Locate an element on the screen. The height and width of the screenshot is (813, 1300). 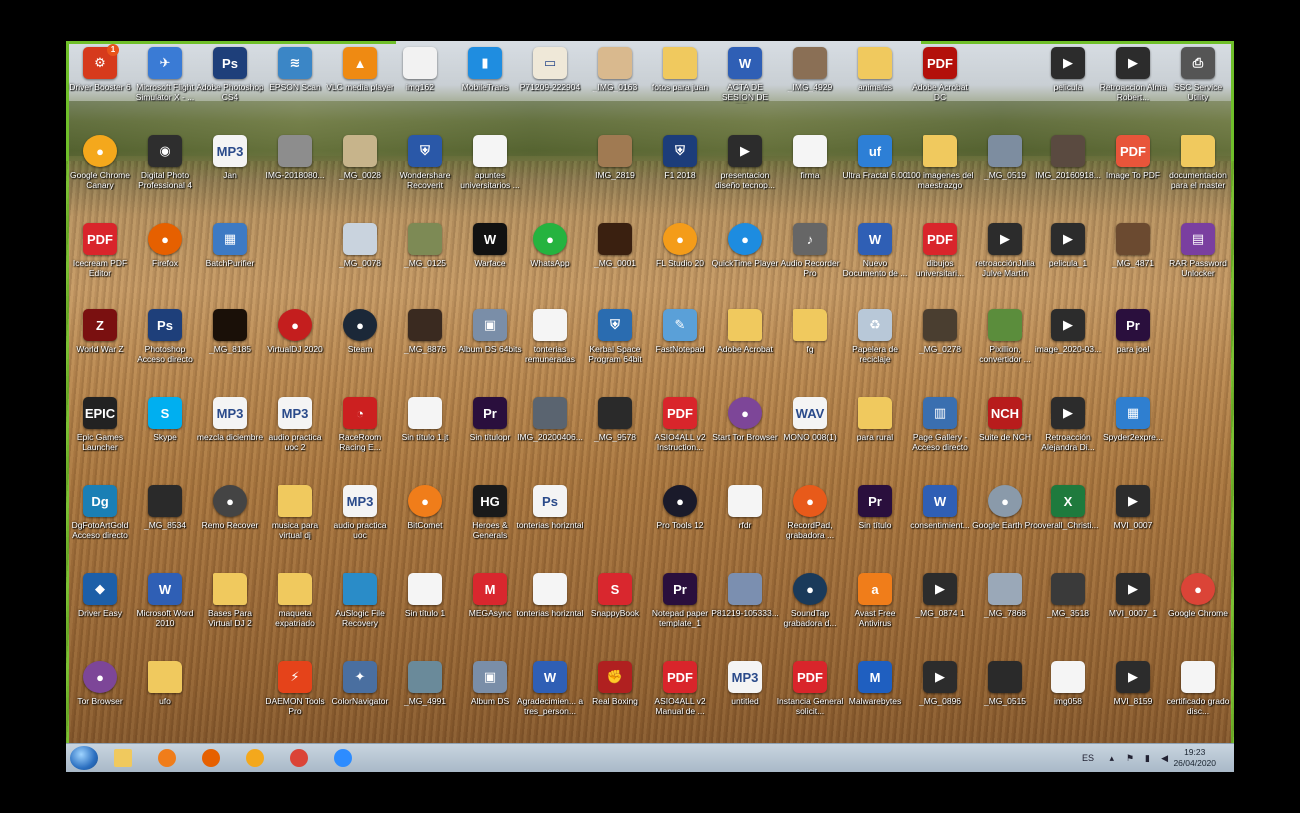
desktop-icon: WAV MONO 008(1) is located at coordinates (810, 419).